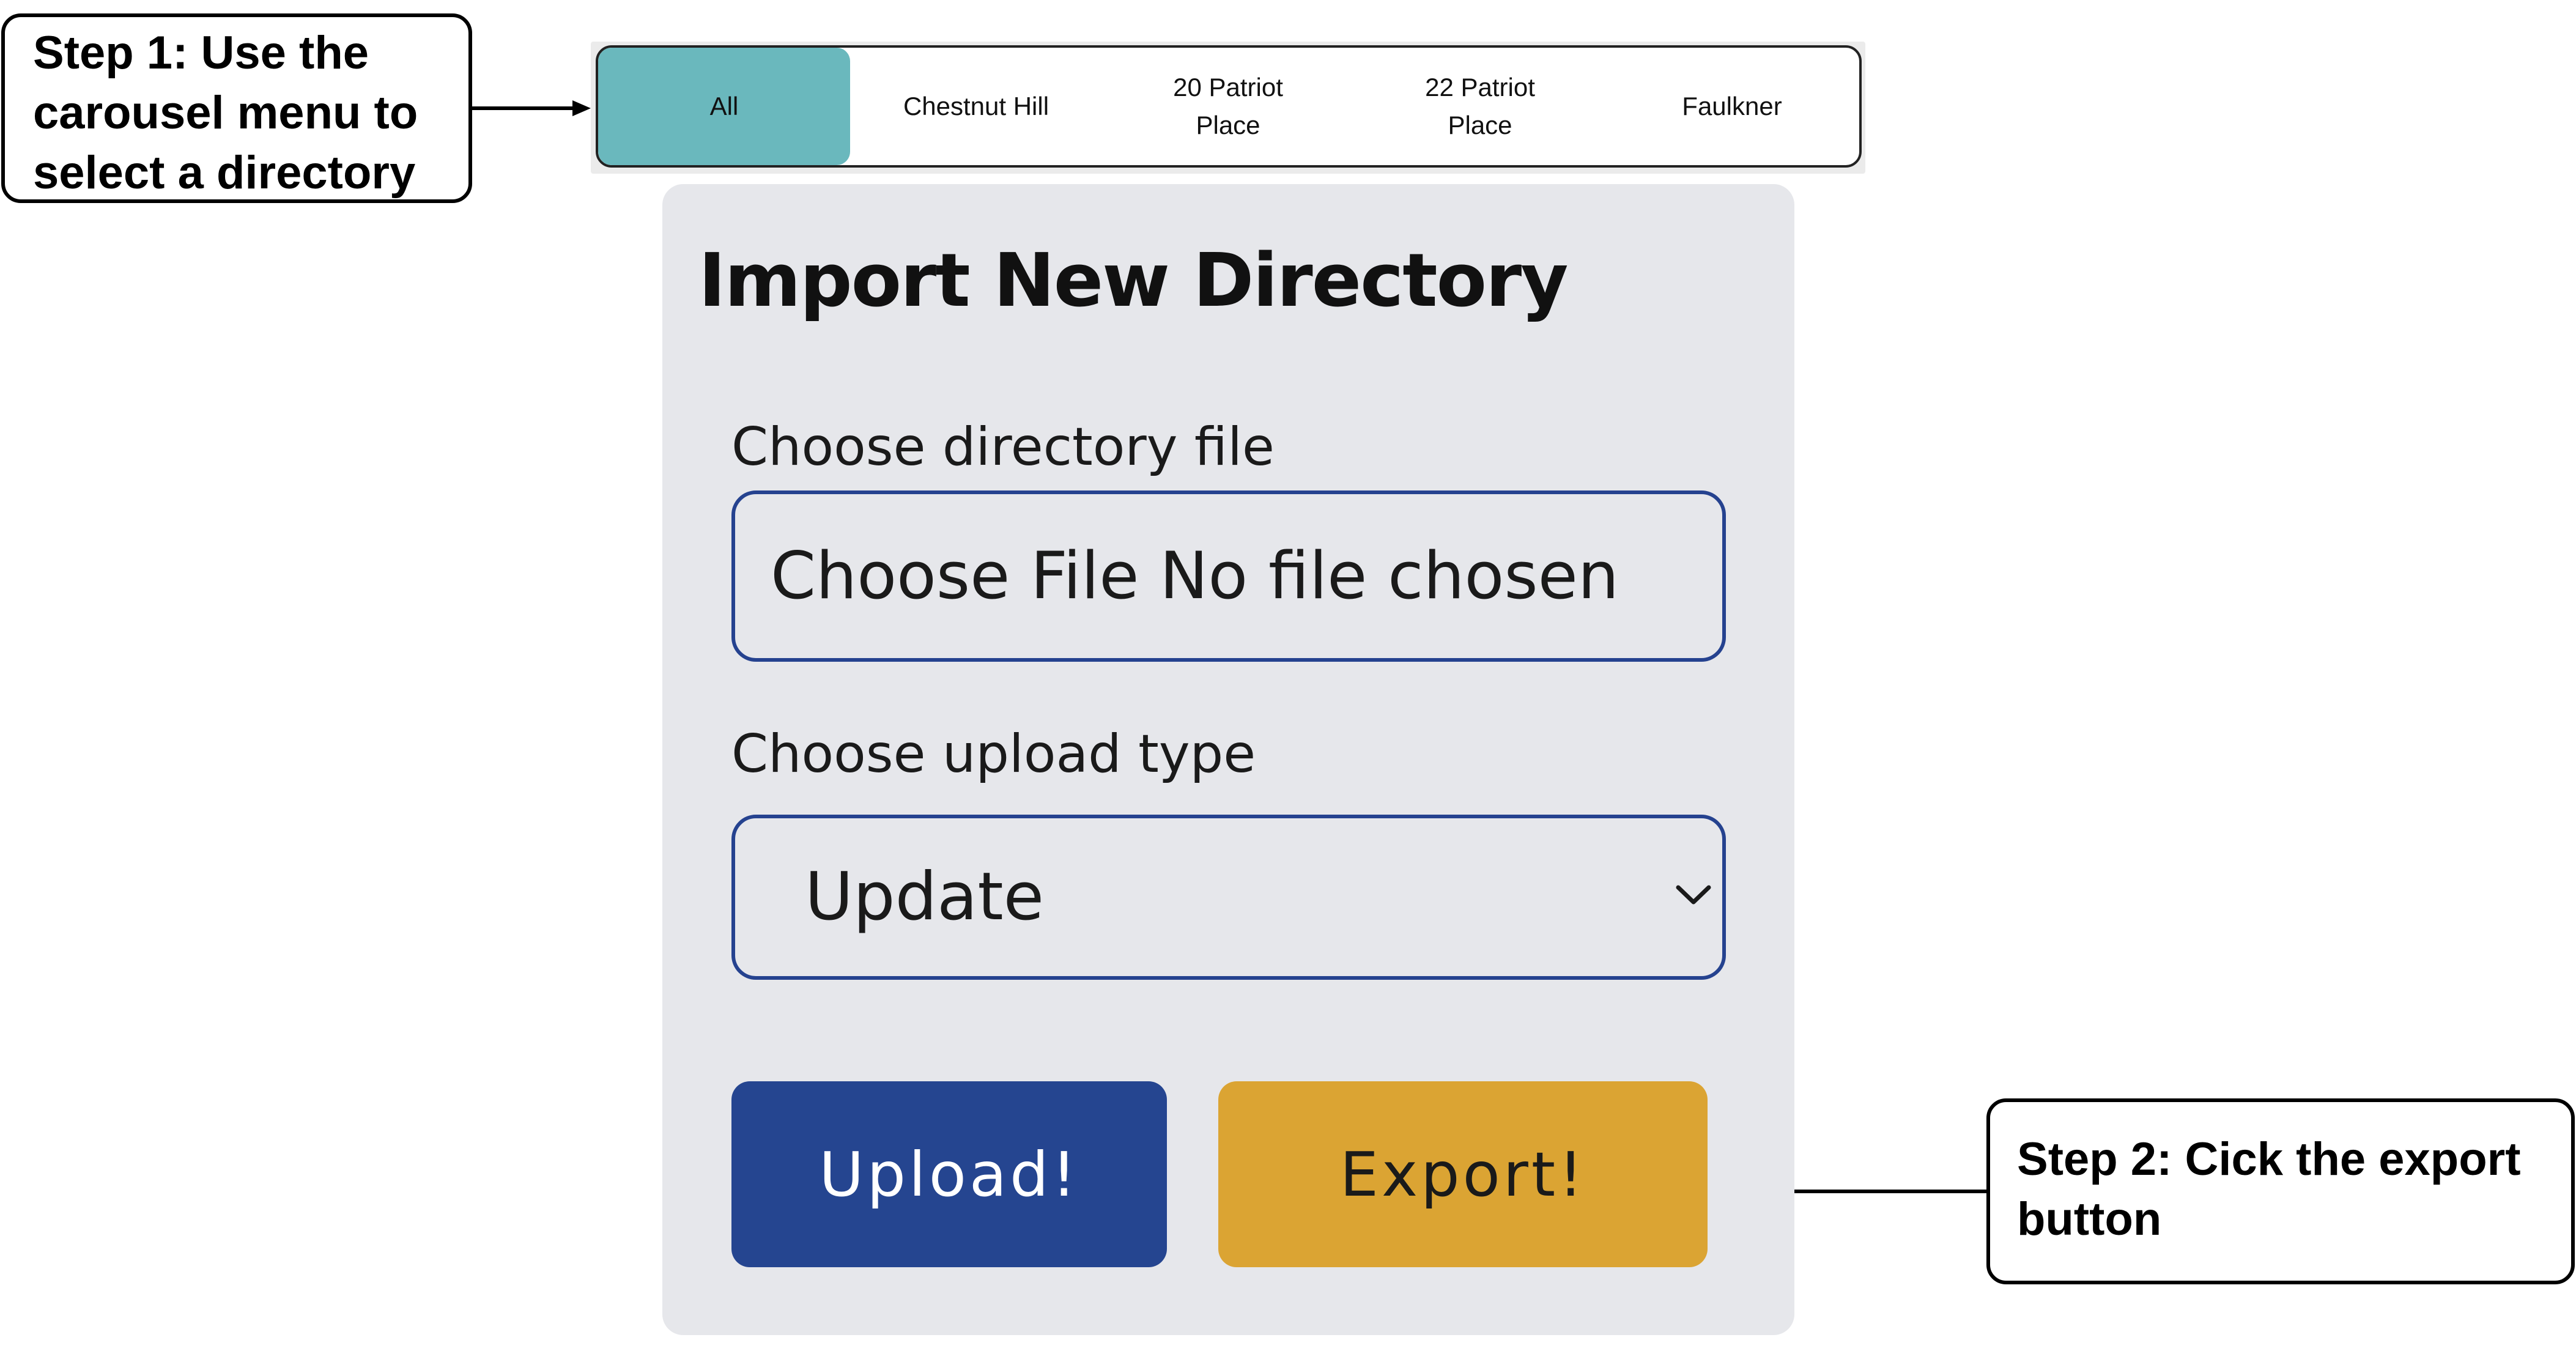  Describe the element at coordinates (2269, 1159) in the screenshot. I see `step2-line-1: Step 2: Cick the export` at that location.